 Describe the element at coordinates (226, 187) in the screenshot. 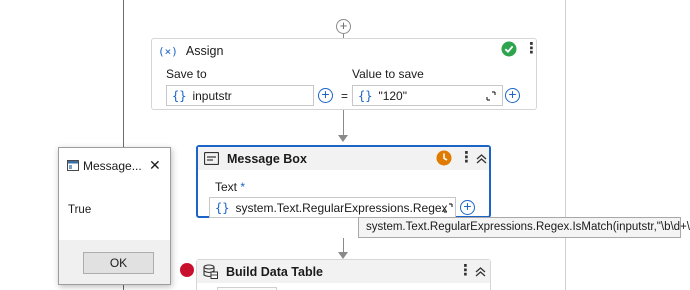

I see `text-label-text: Text` at that location.